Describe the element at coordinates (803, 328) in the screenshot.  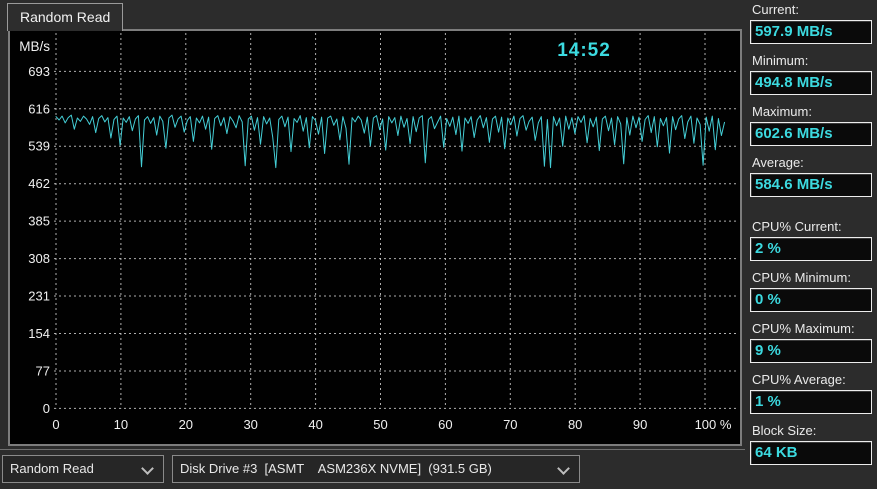
I see `stat-cpu-maximum-label: CPU% Maximum:` at that location.